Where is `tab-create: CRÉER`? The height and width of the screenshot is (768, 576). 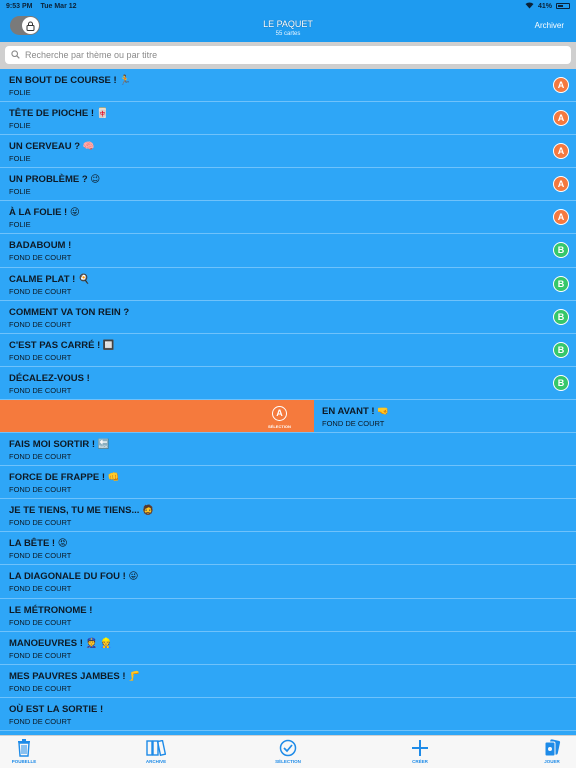 tab-create: CRÉER is located at coordinates (420, 751).